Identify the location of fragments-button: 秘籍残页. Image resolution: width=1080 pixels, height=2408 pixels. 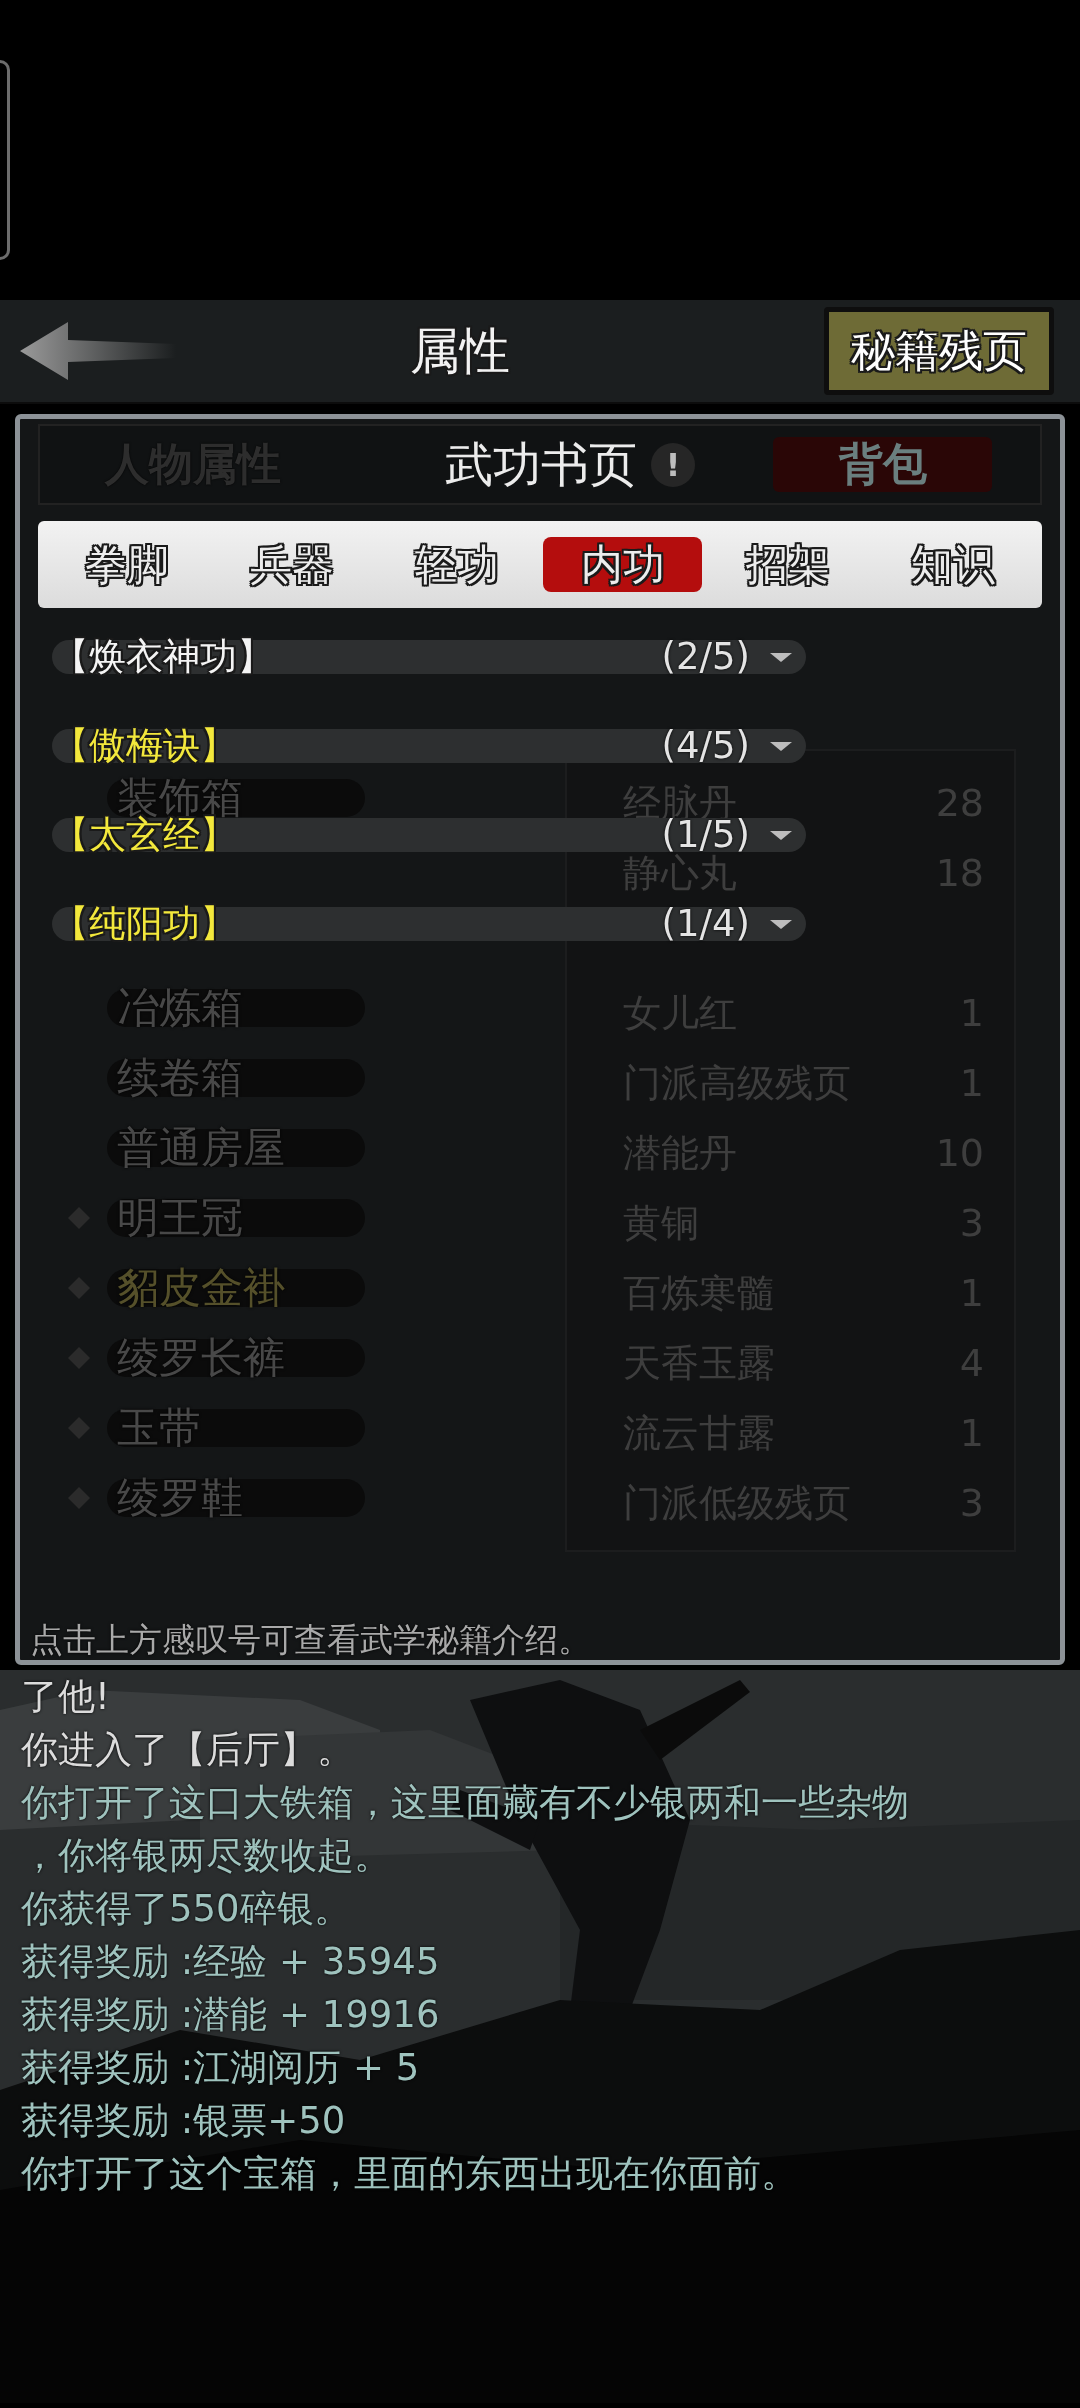
(939, 351).